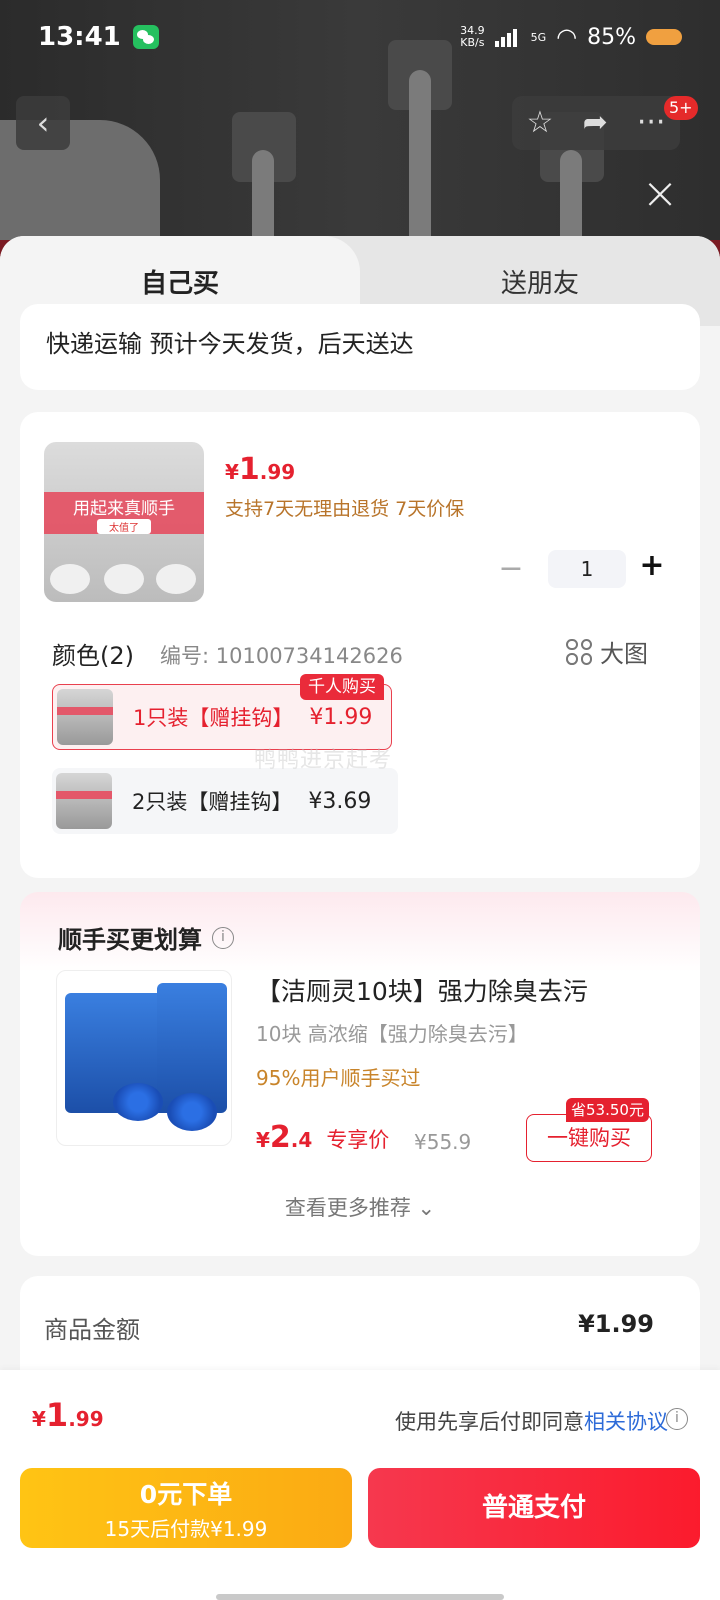 The width and height of the screenshot is (720, 1600). Describe the element at coordinates (443, 1142) in the screenshot. I see `original-price: ¥55.9` at that location.